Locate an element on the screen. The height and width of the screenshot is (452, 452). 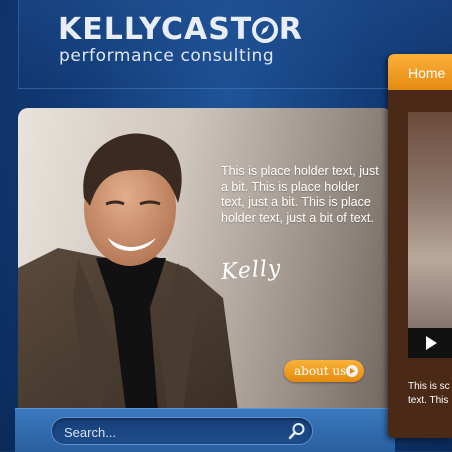
search-bar is located at coordinates (205, 430).